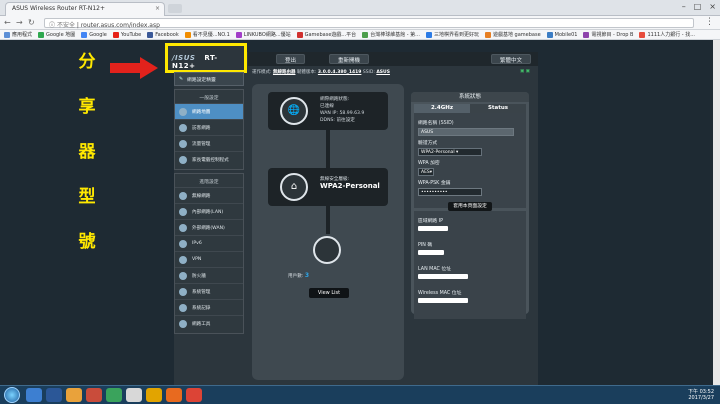  What do you see at coordinates (209, 323) in the screenshot?
I see `sidebar-item: 網路工具` at bounding box center [209, 323].